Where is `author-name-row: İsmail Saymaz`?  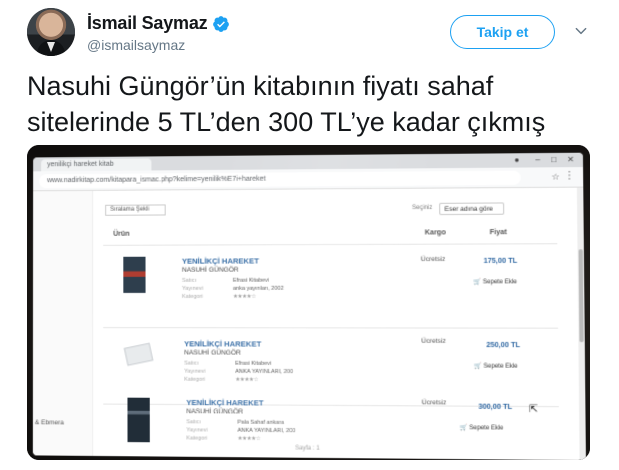 author-name-row: İsmail Saymaz is located at coordinates (158, 23).